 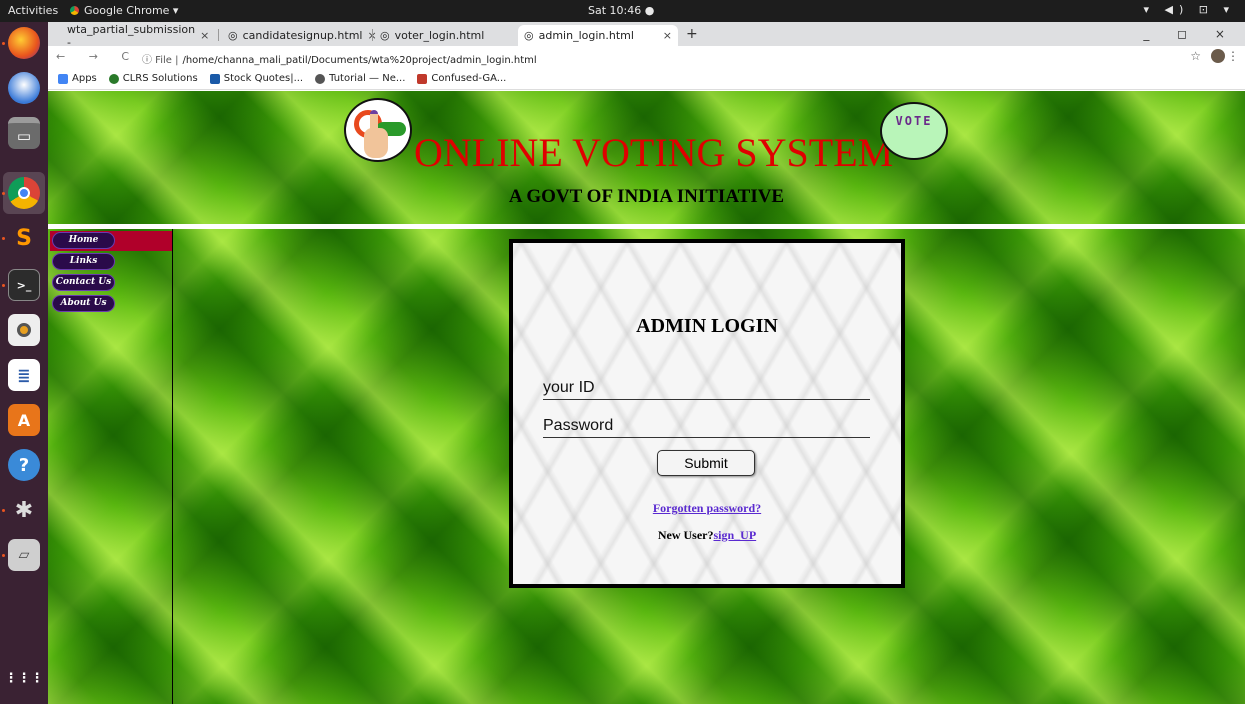 I want to click on tab-admin-login: ◎ admin_login.html ×, so click(x=598, y=35).